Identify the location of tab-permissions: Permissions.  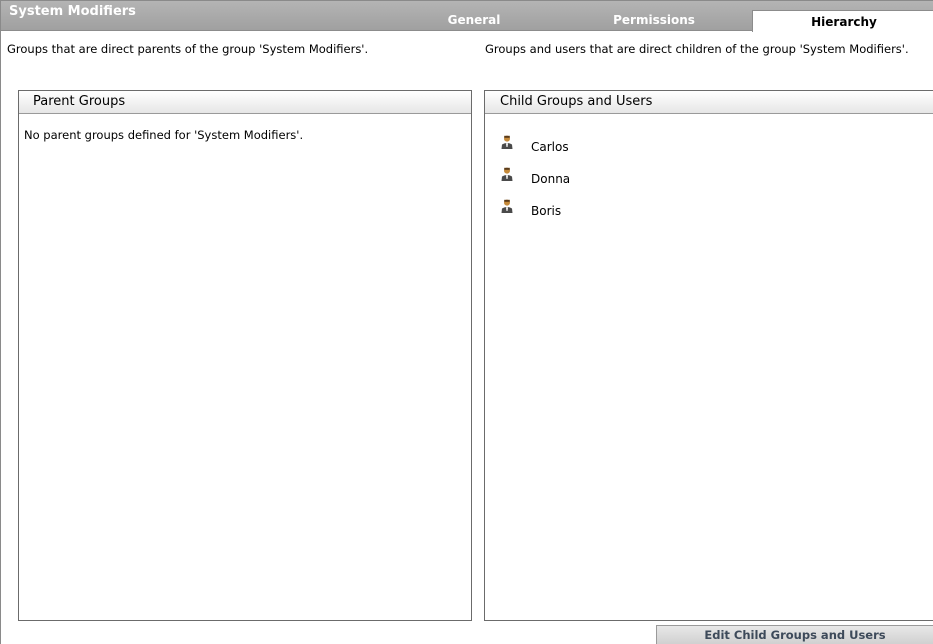
(654, 20).